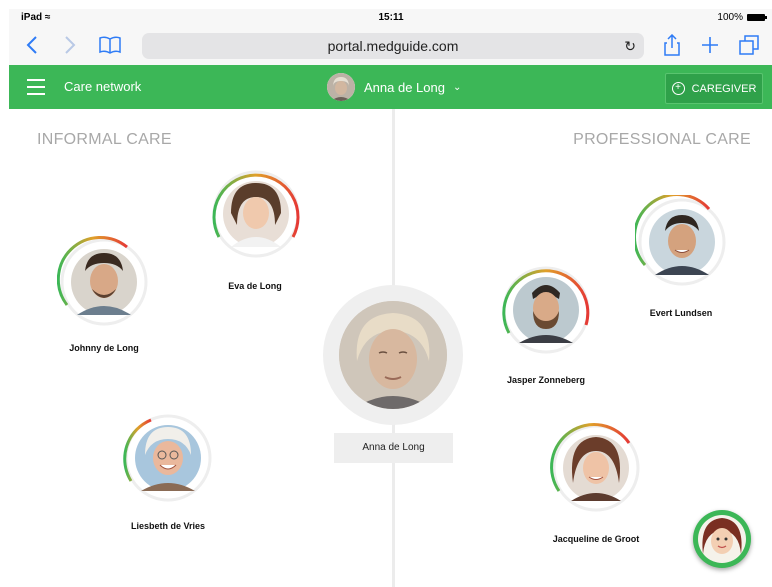 This screenshot has height=587, width=772. I want to click on new-tab-icon, so click(710, 45).